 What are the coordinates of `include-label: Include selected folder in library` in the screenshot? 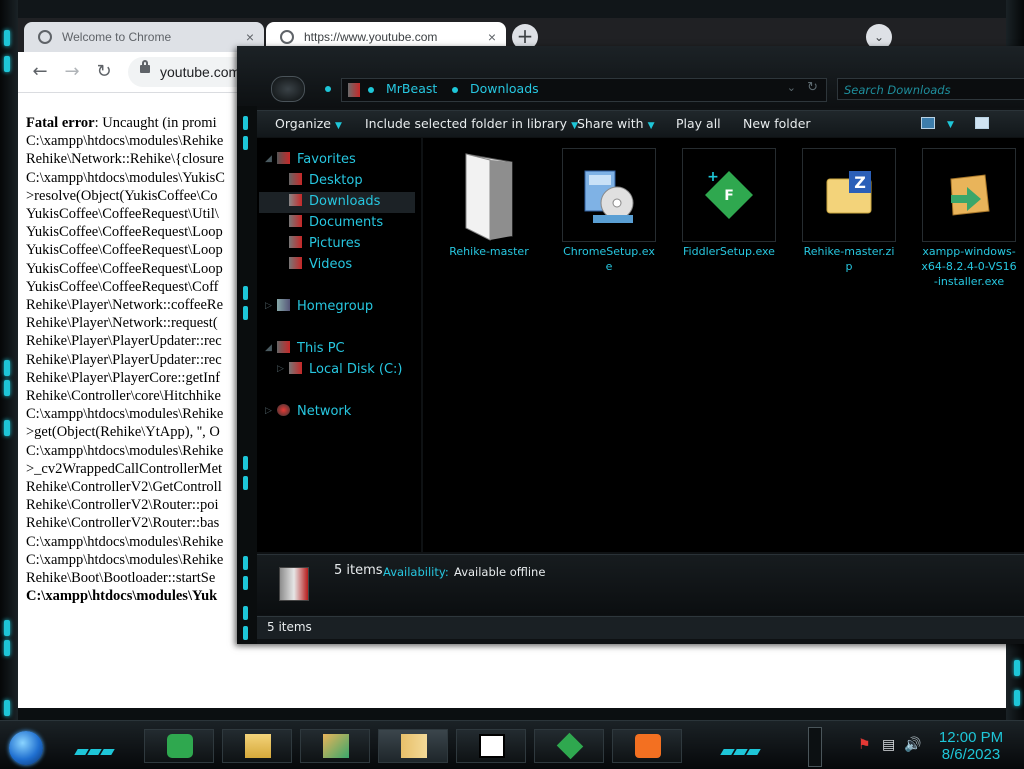 It's located at (466, 123).